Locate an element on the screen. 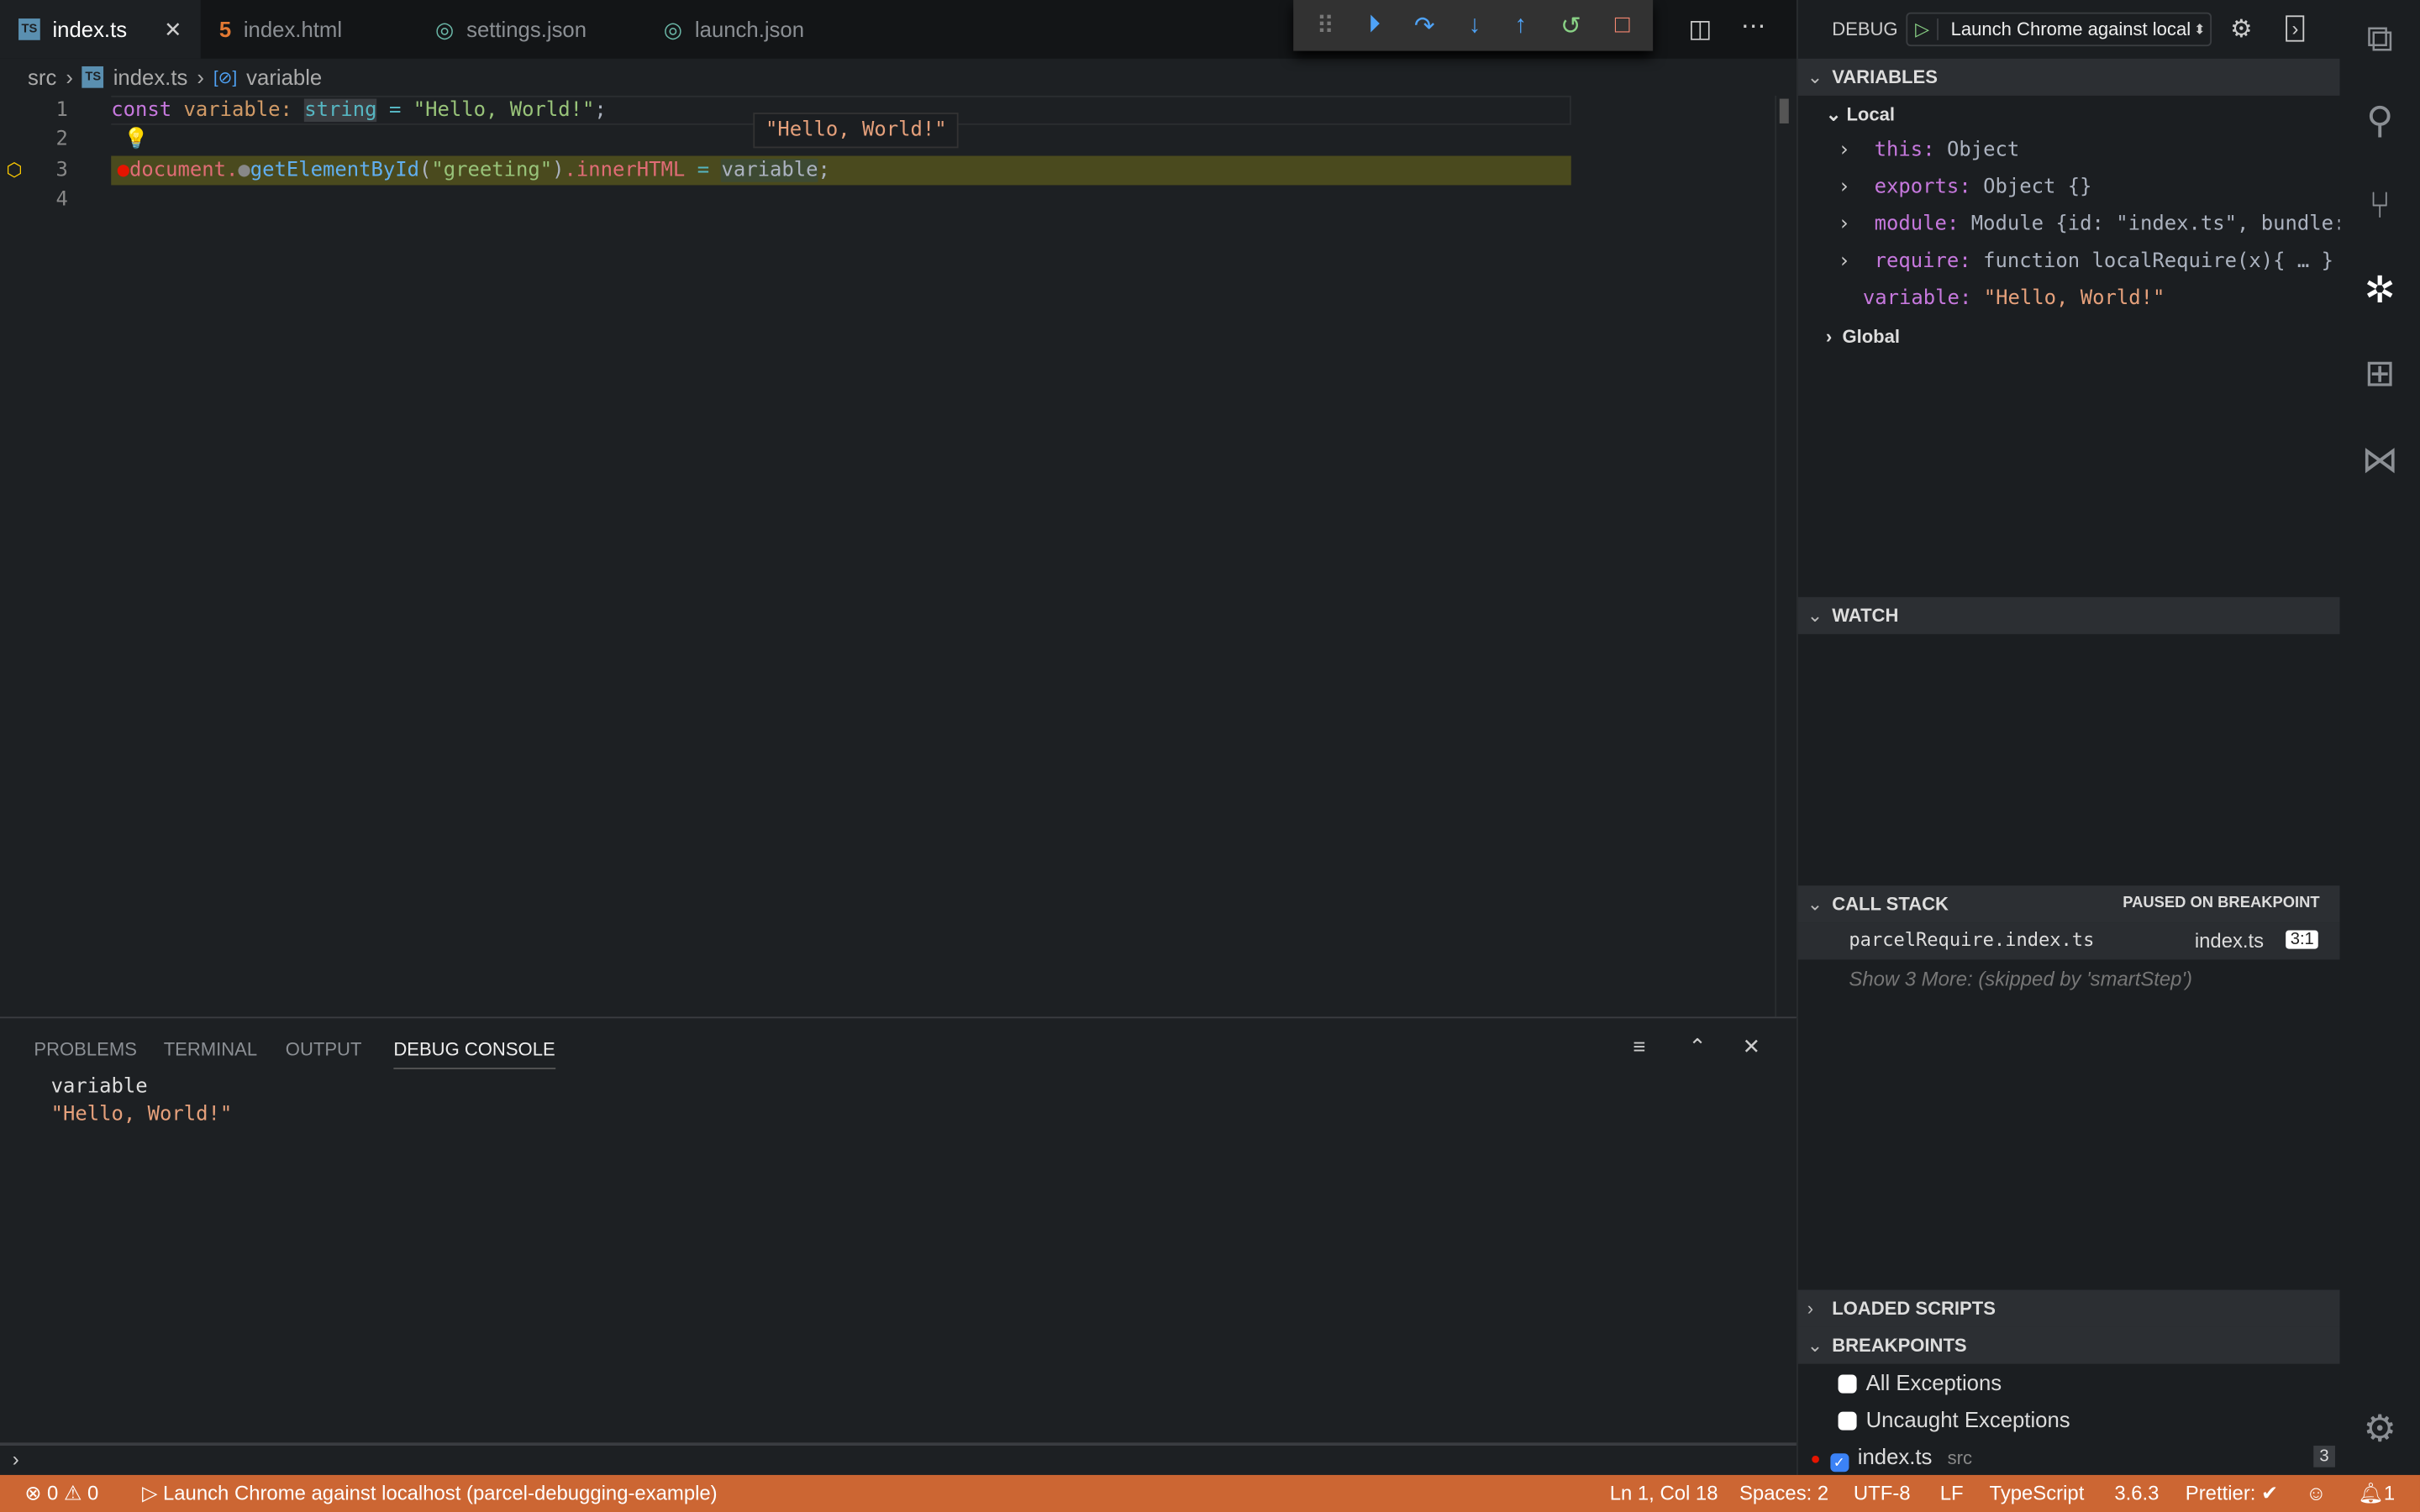 The height and width of the screenshot is (1512, 2420). step-over-icon: ↷ is located at coordinates (1424, 25).